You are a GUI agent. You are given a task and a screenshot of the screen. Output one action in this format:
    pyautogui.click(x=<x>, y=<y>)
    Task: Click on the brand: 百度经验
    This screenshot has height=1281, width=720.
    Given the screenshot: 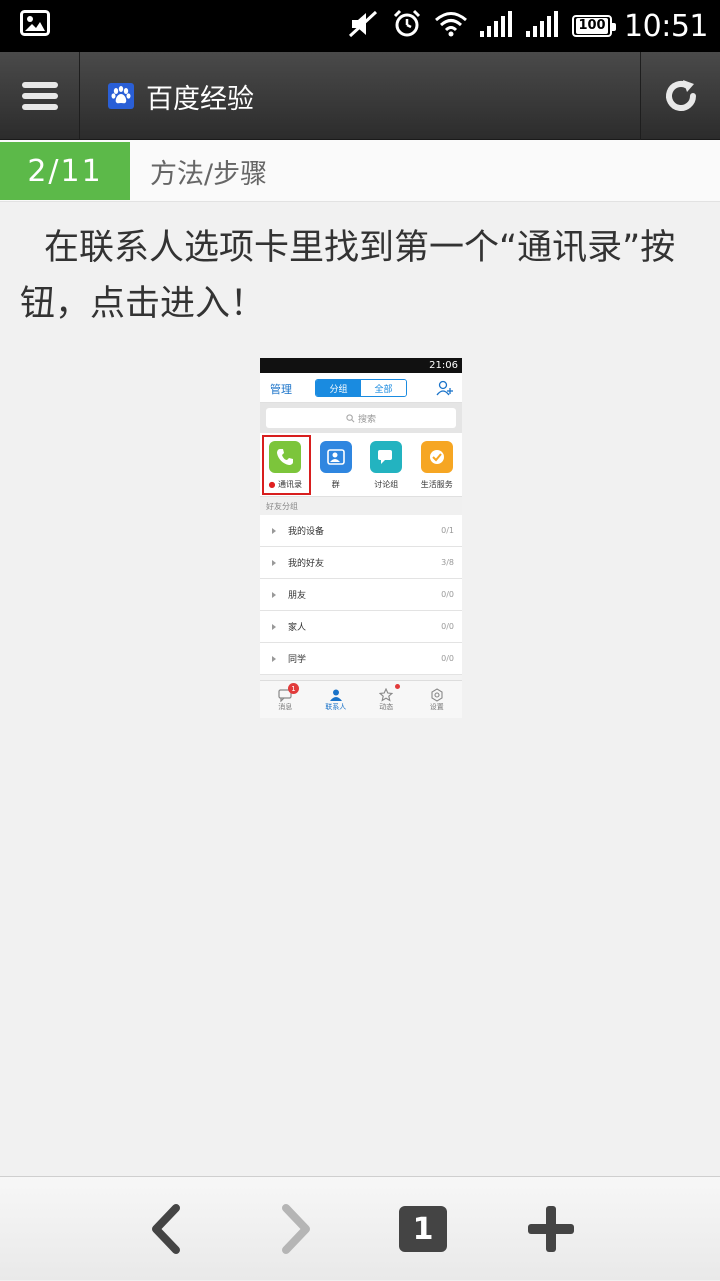 What is the action you would take?
    pyautogui.click(x=181, y=96)
    